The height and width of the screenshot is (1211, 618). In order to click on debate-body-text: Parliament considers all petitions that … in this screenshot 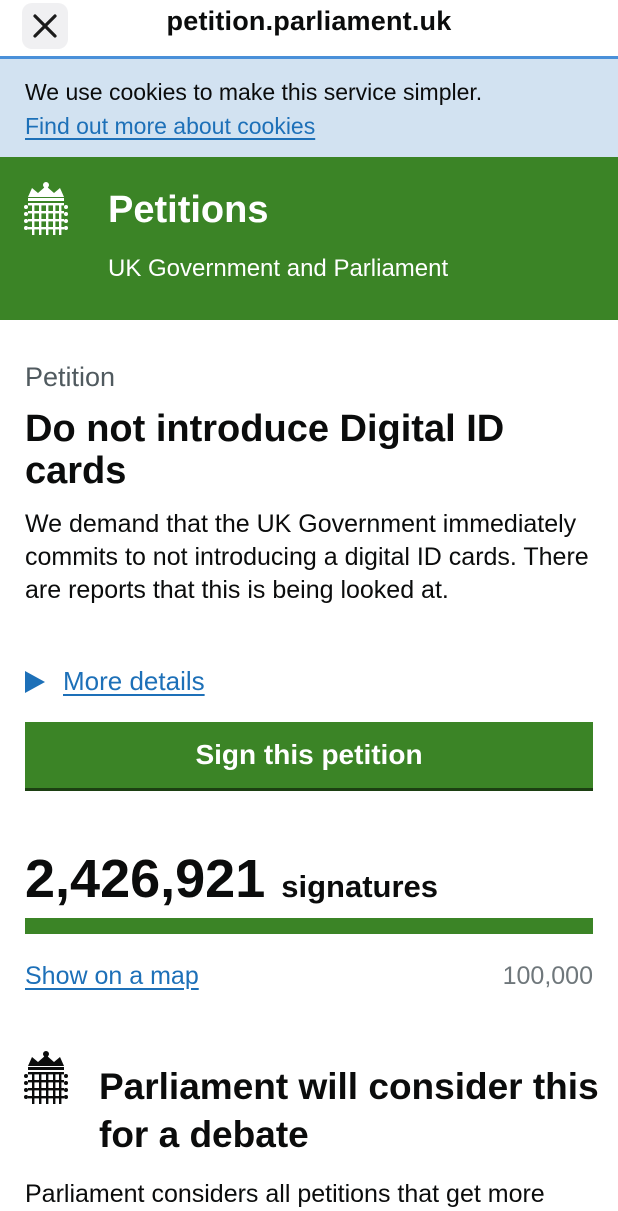, I will do `click(285, 1194)`.